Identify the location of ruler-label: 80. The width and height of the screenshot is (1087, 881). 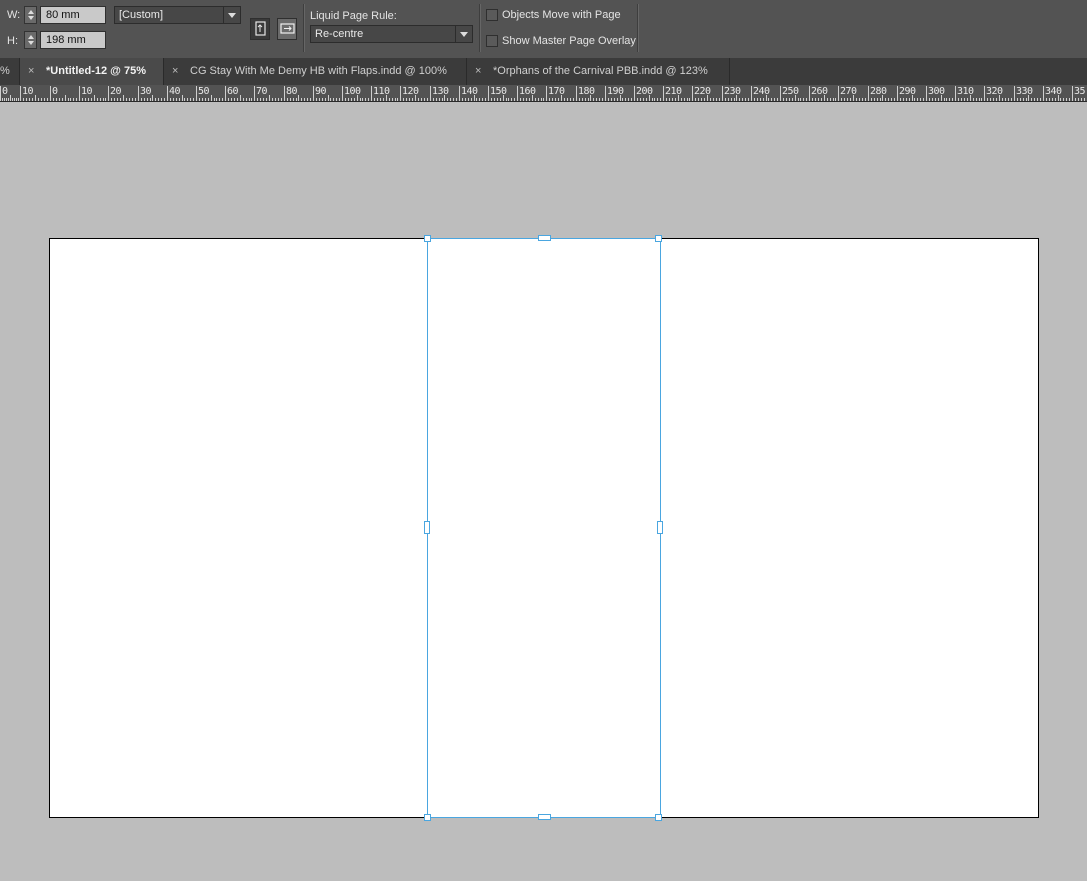
(292, 91).